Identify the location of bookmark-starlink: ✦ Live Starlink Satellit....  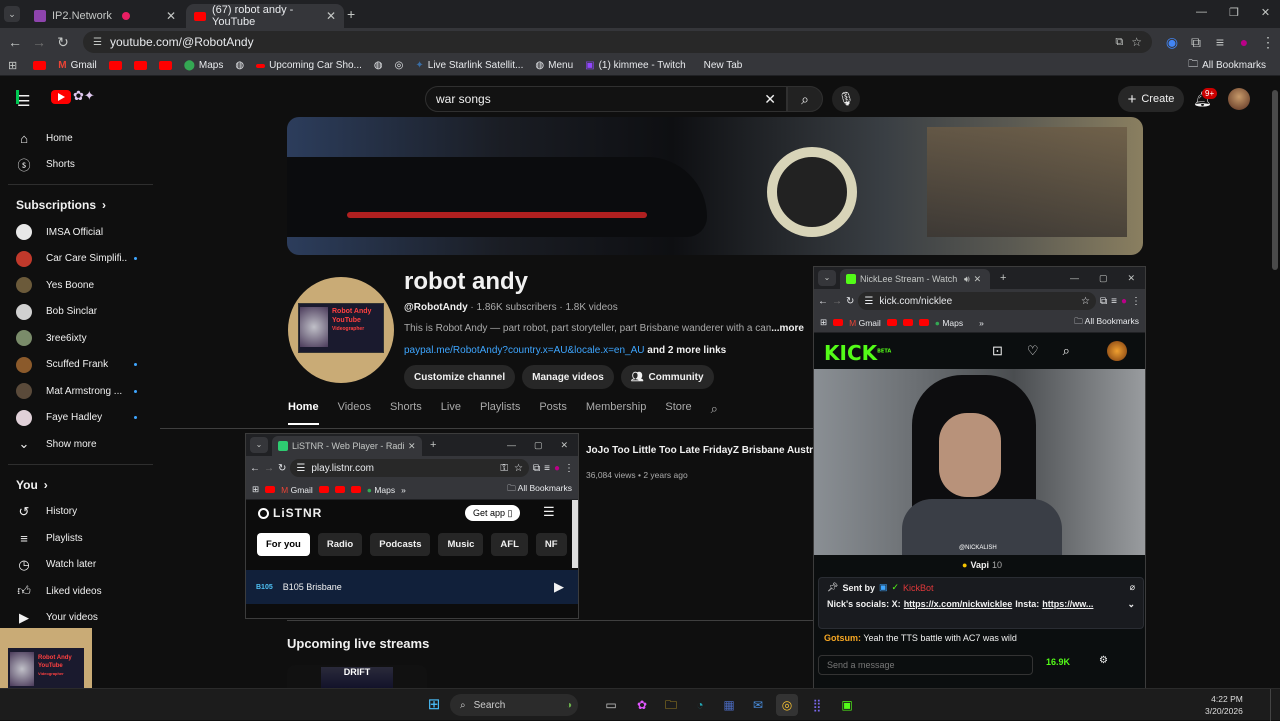
(469, 65).